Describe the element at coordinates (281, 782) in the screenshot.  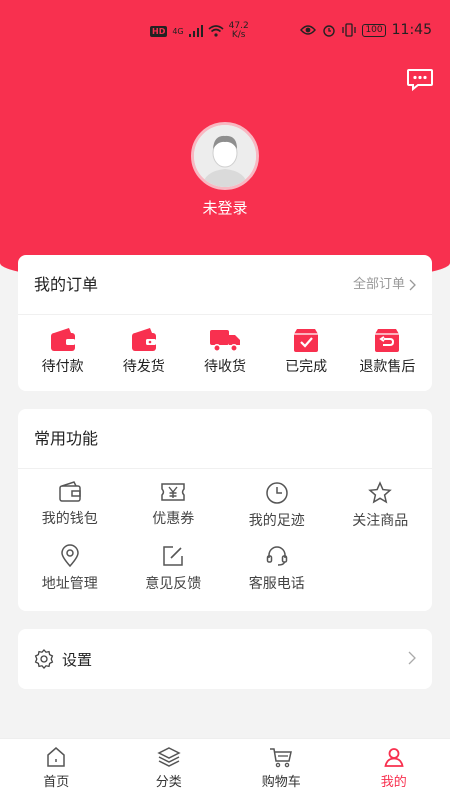
I see `tab-label: 购物车` at that location.